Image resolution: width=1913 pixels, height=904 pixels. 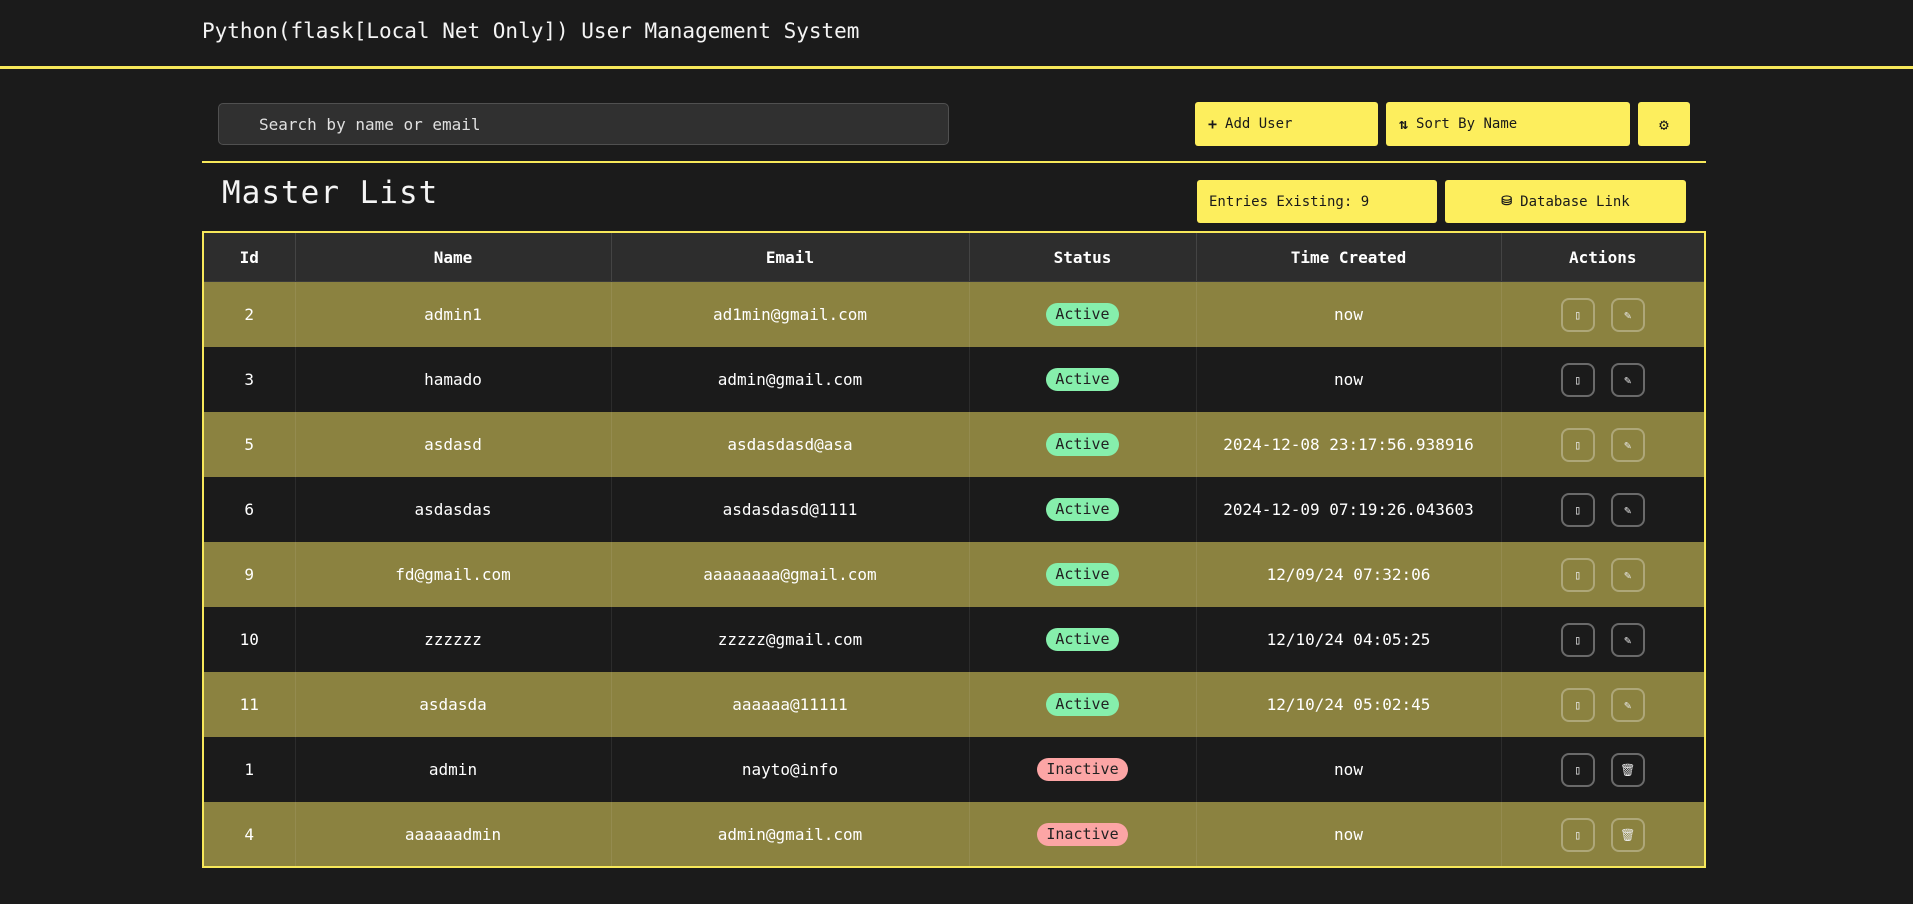 I want to click on table-row: 2 admin1 ad1min@gmail.com Active now ▯ ✎, so click(x=954, y=314).